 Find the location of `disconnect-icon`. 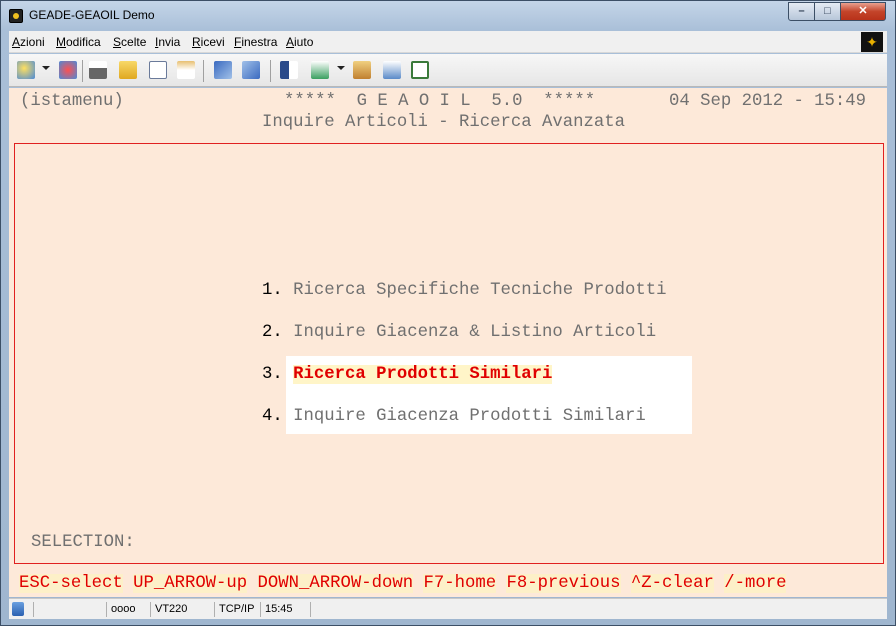

disconnect-icon is located at coordinates (68, 70).